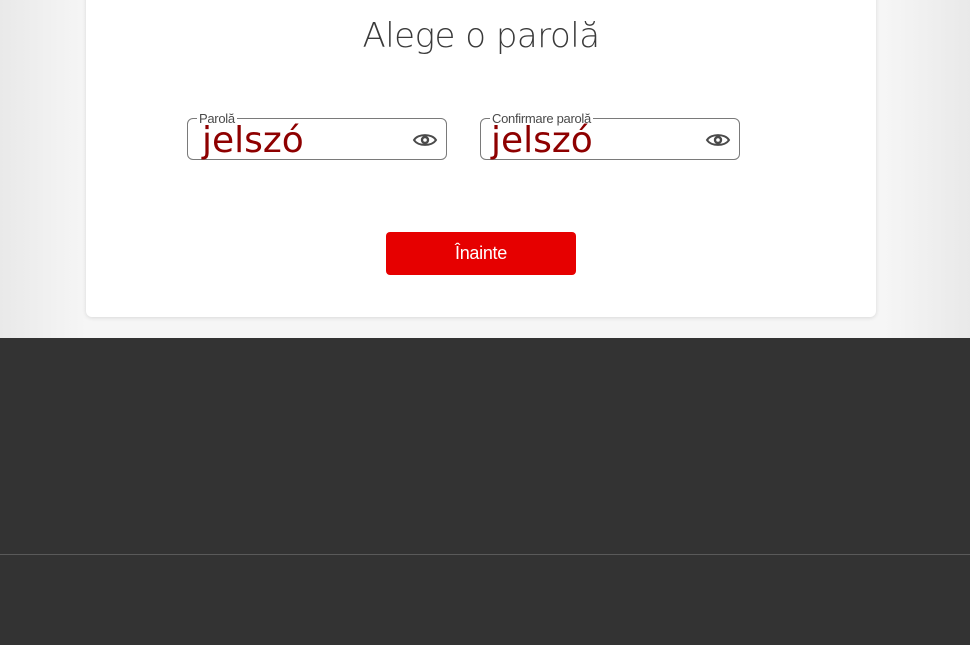 This screenshot has height=645, width=970. What do you see at coordinates (596, 141) in the screenshot?
I see `confirm-password-input: jelszó` at bounding box center [596, 141].